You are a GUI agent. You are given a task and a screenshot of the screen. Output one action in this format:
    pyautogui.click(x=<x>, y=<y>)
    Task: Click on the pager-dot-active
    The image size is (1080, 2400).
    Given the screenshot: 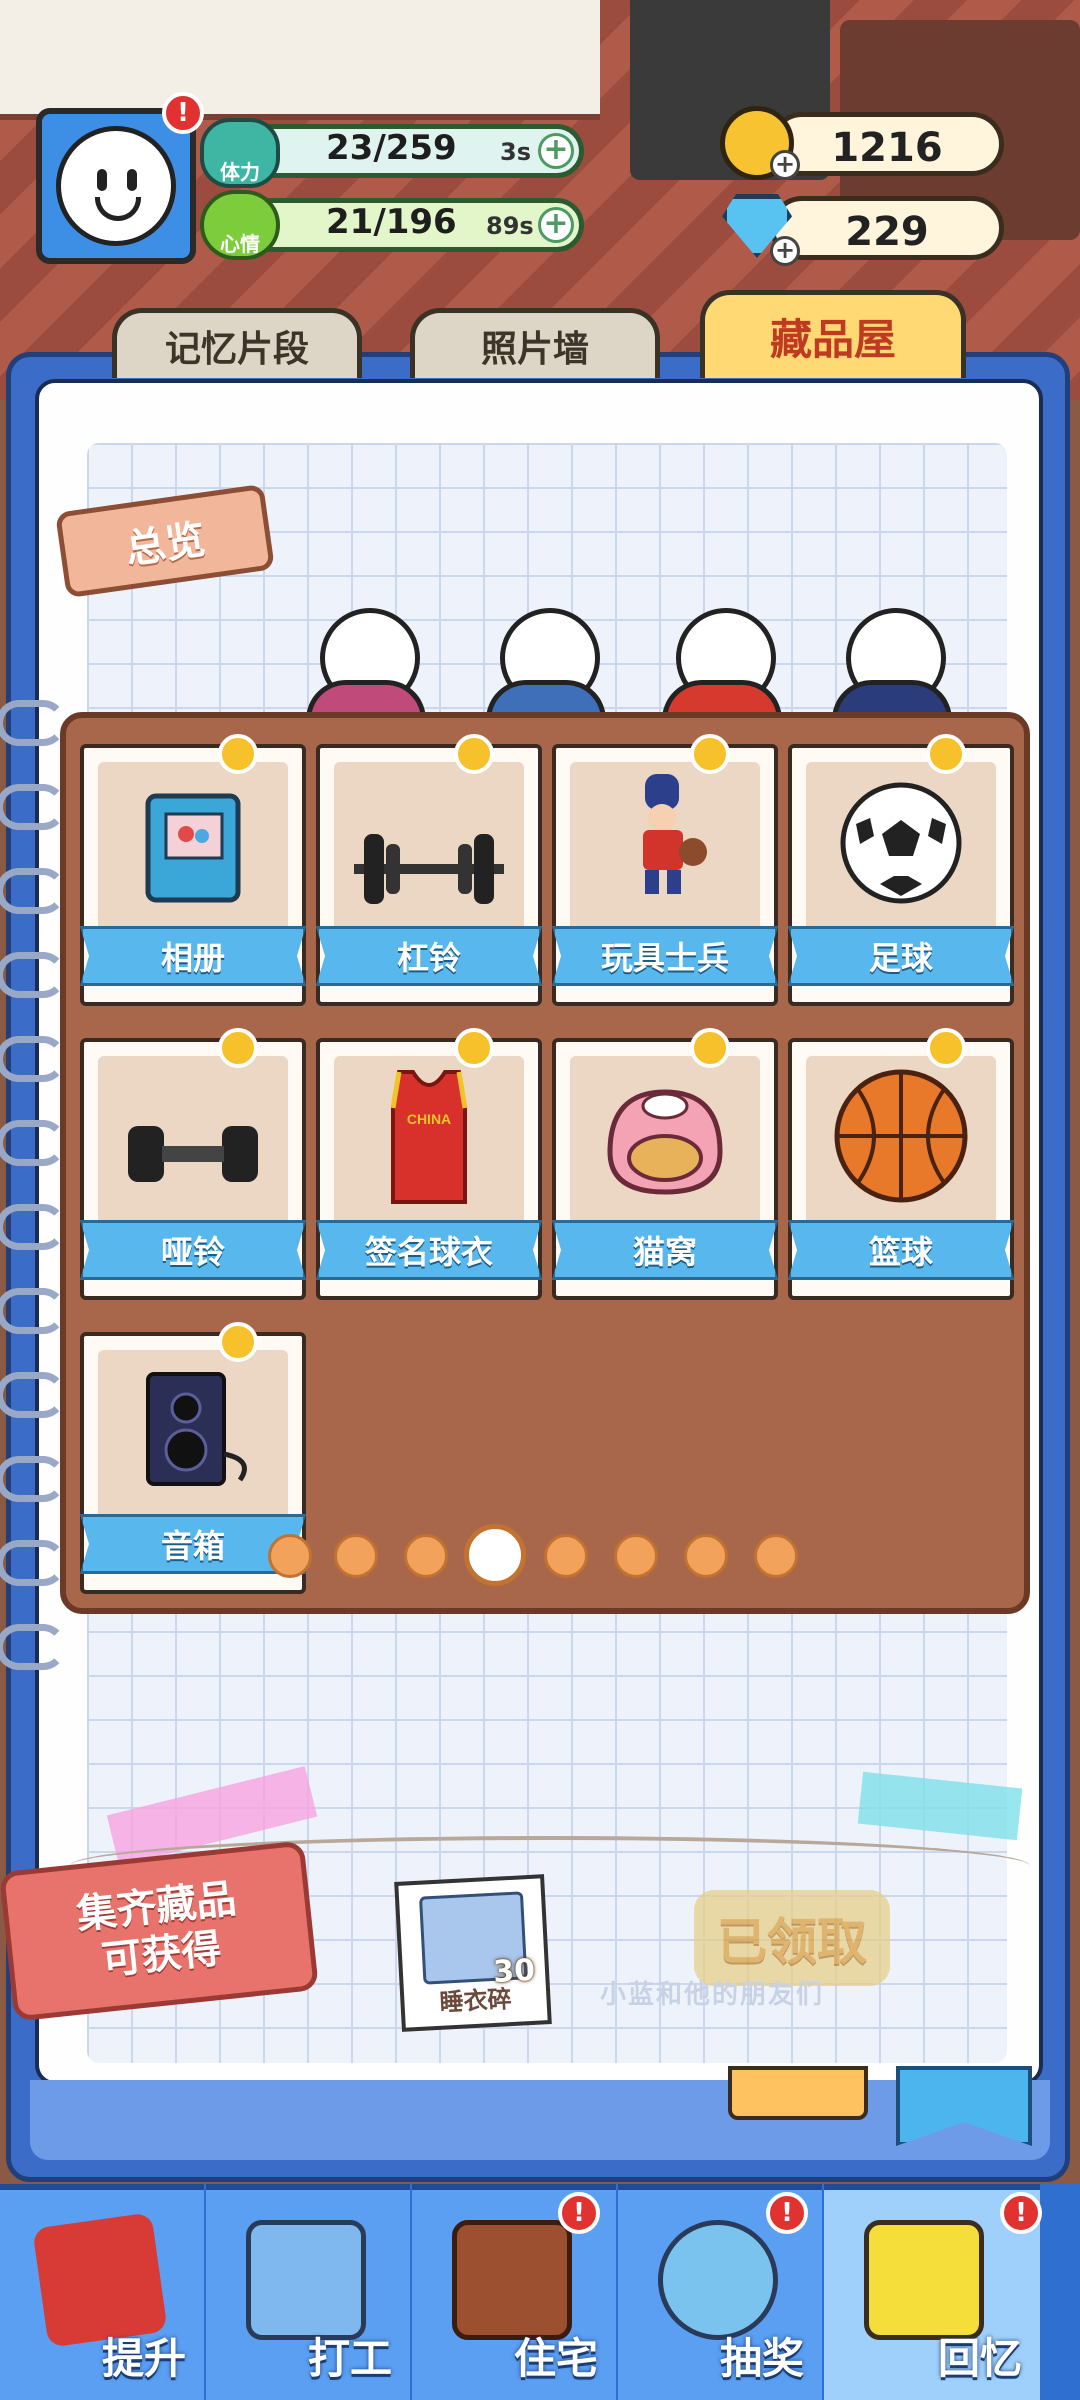 What is the action you would take?
    pyautogui.click(x=495, y=1555)
    